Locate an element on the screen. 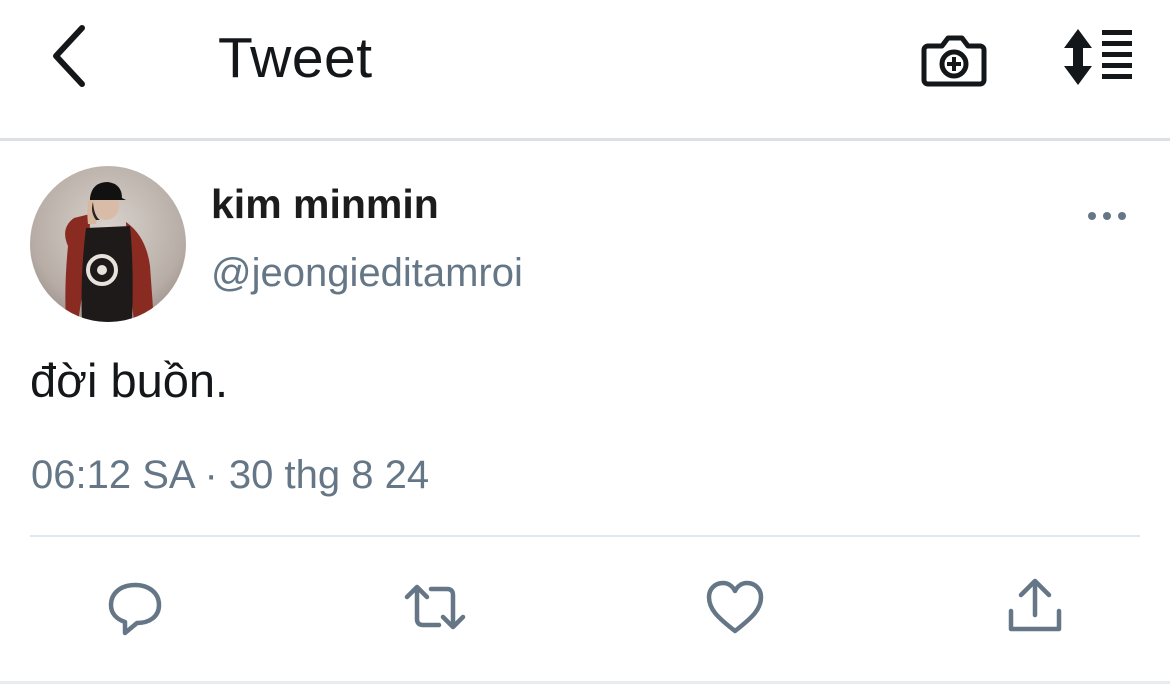 The height and width of the screenshot is (685, 1170). bottom-divider is located at coordinates (585, 682).